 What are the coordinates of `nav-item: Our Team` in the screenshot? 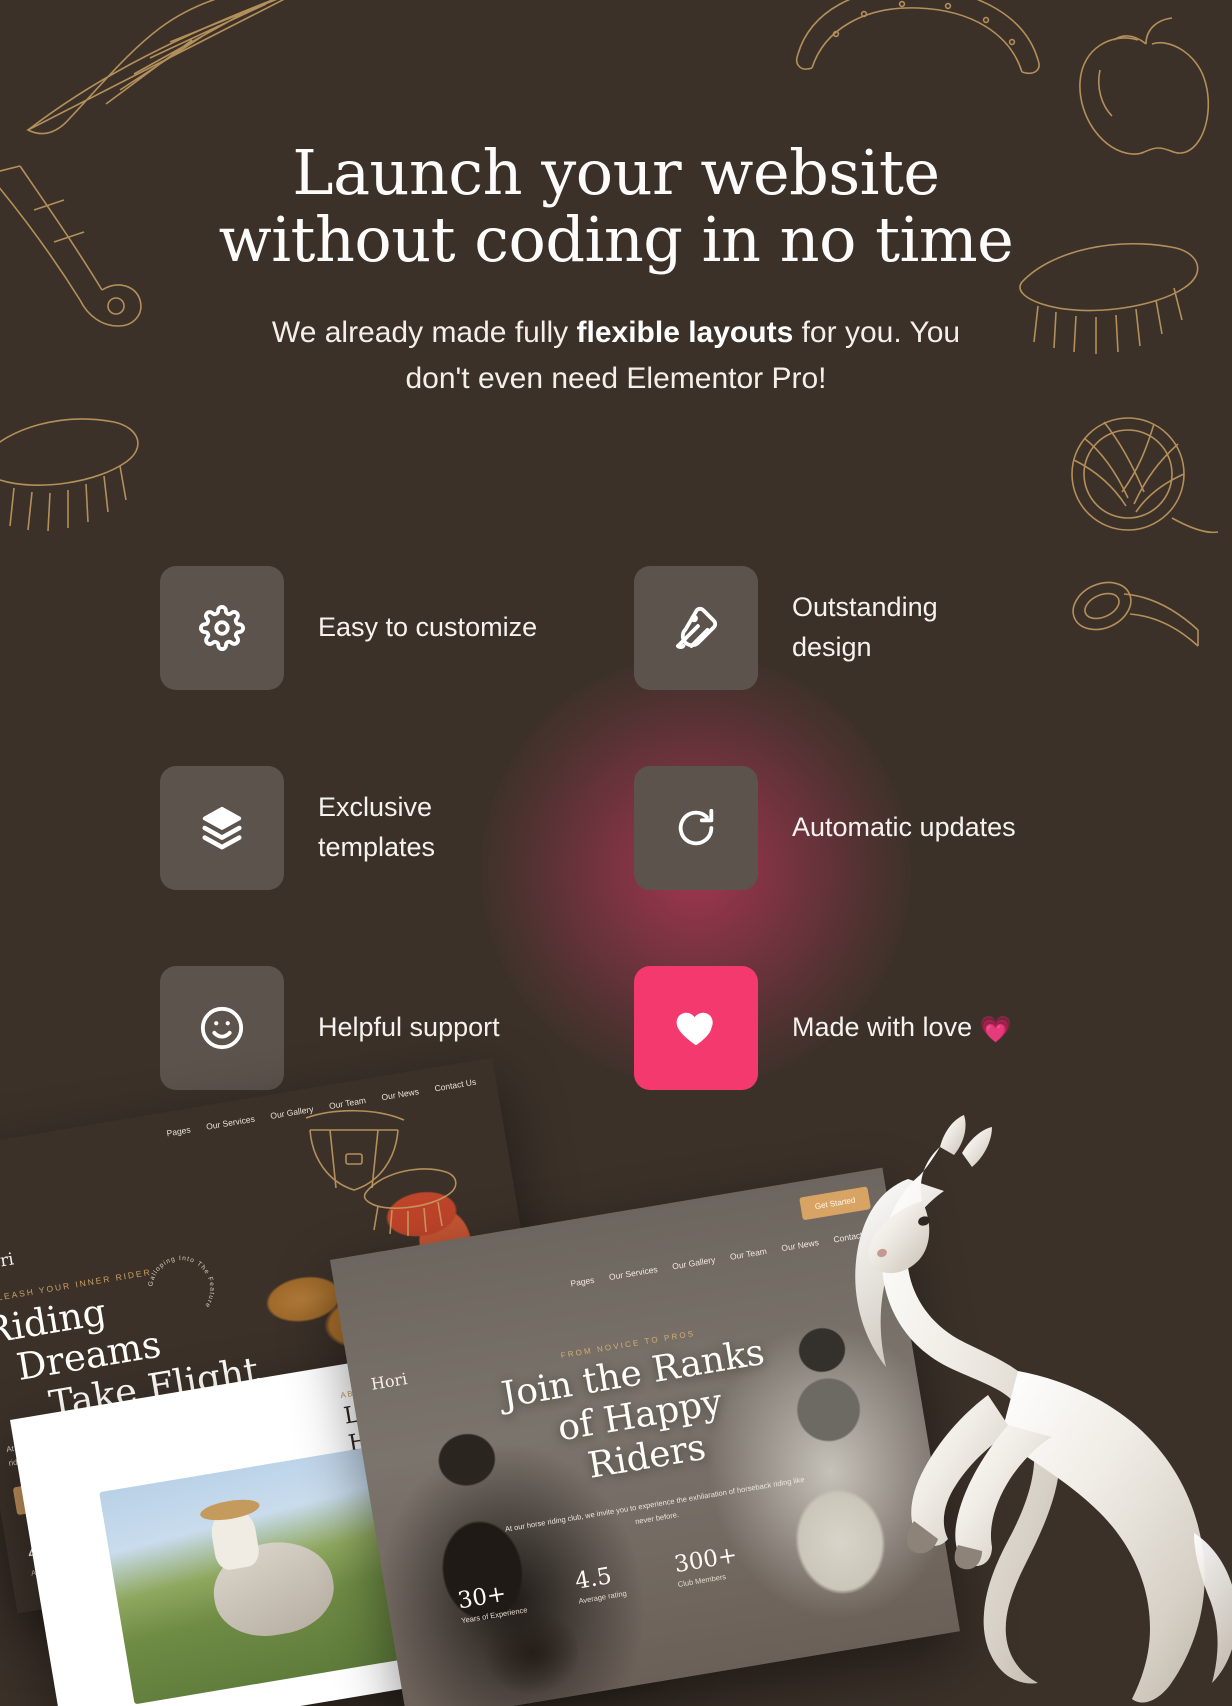 It's located at (347, 1103).